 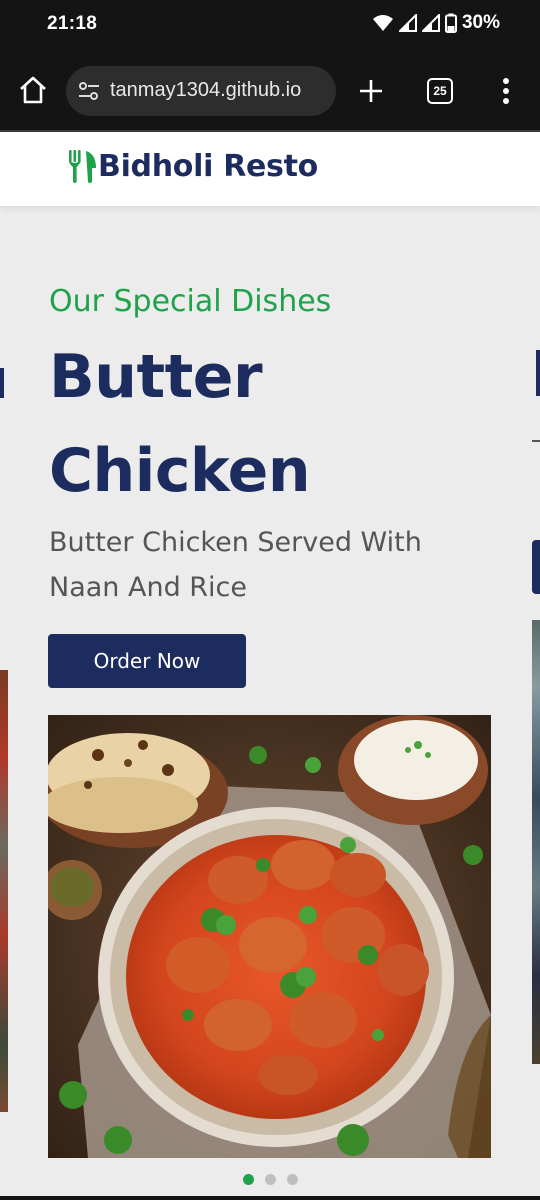 I want to click on next-slide-desc-edge, so click(x=536, y=493).